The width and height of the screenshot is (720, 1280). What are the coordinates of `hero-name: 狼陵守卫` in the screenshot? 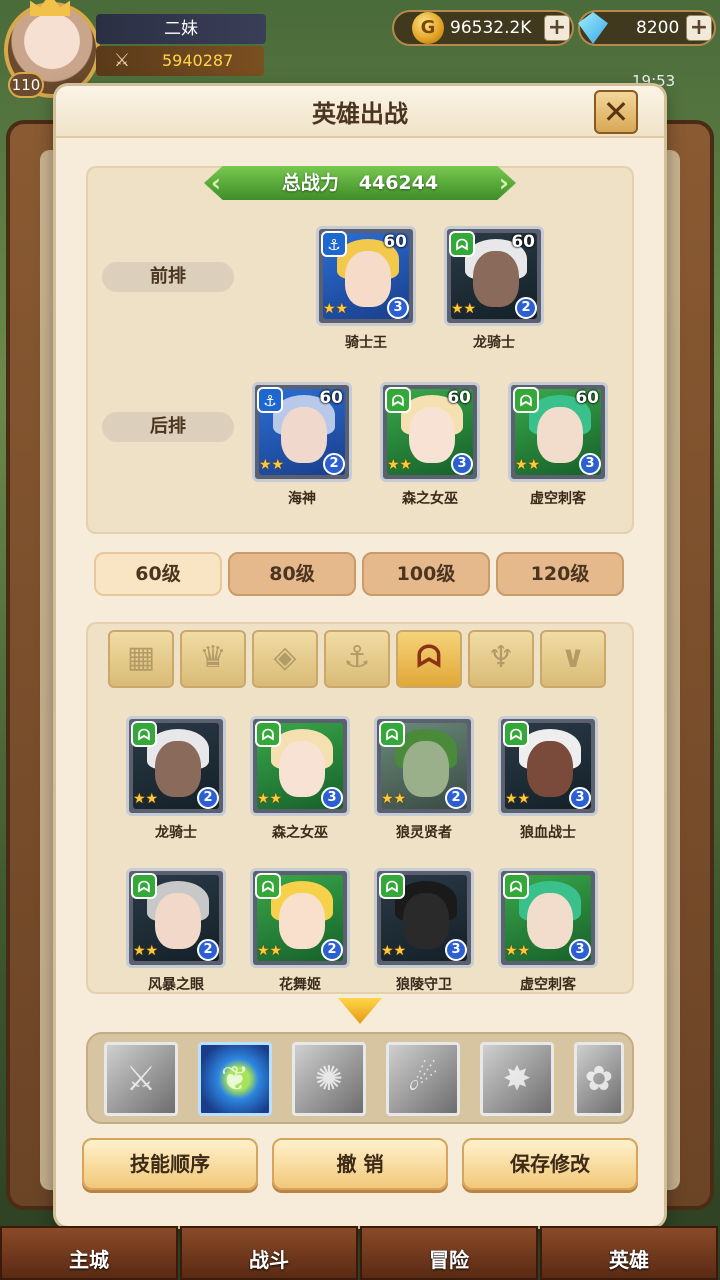 It's located at (424, 985).